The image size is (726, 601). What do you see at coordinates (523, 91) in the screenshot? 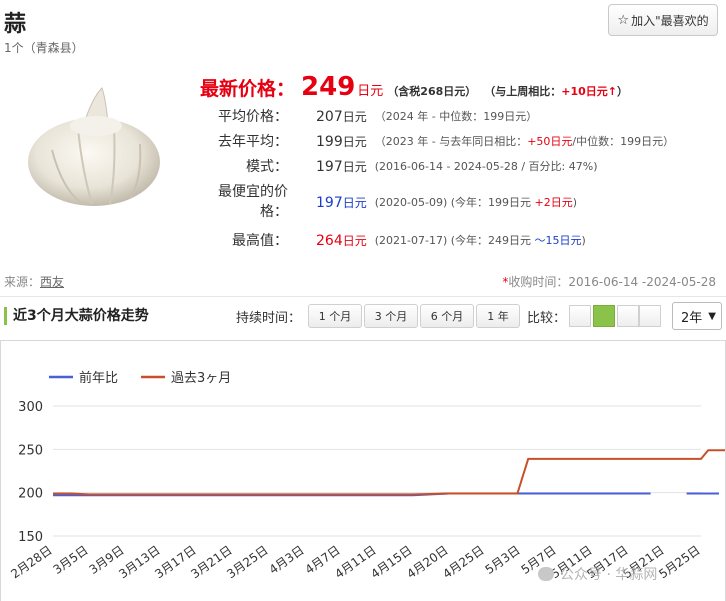
I see `weekly-comparison-label: （与上周相比：` at bounding box center [523, 91].